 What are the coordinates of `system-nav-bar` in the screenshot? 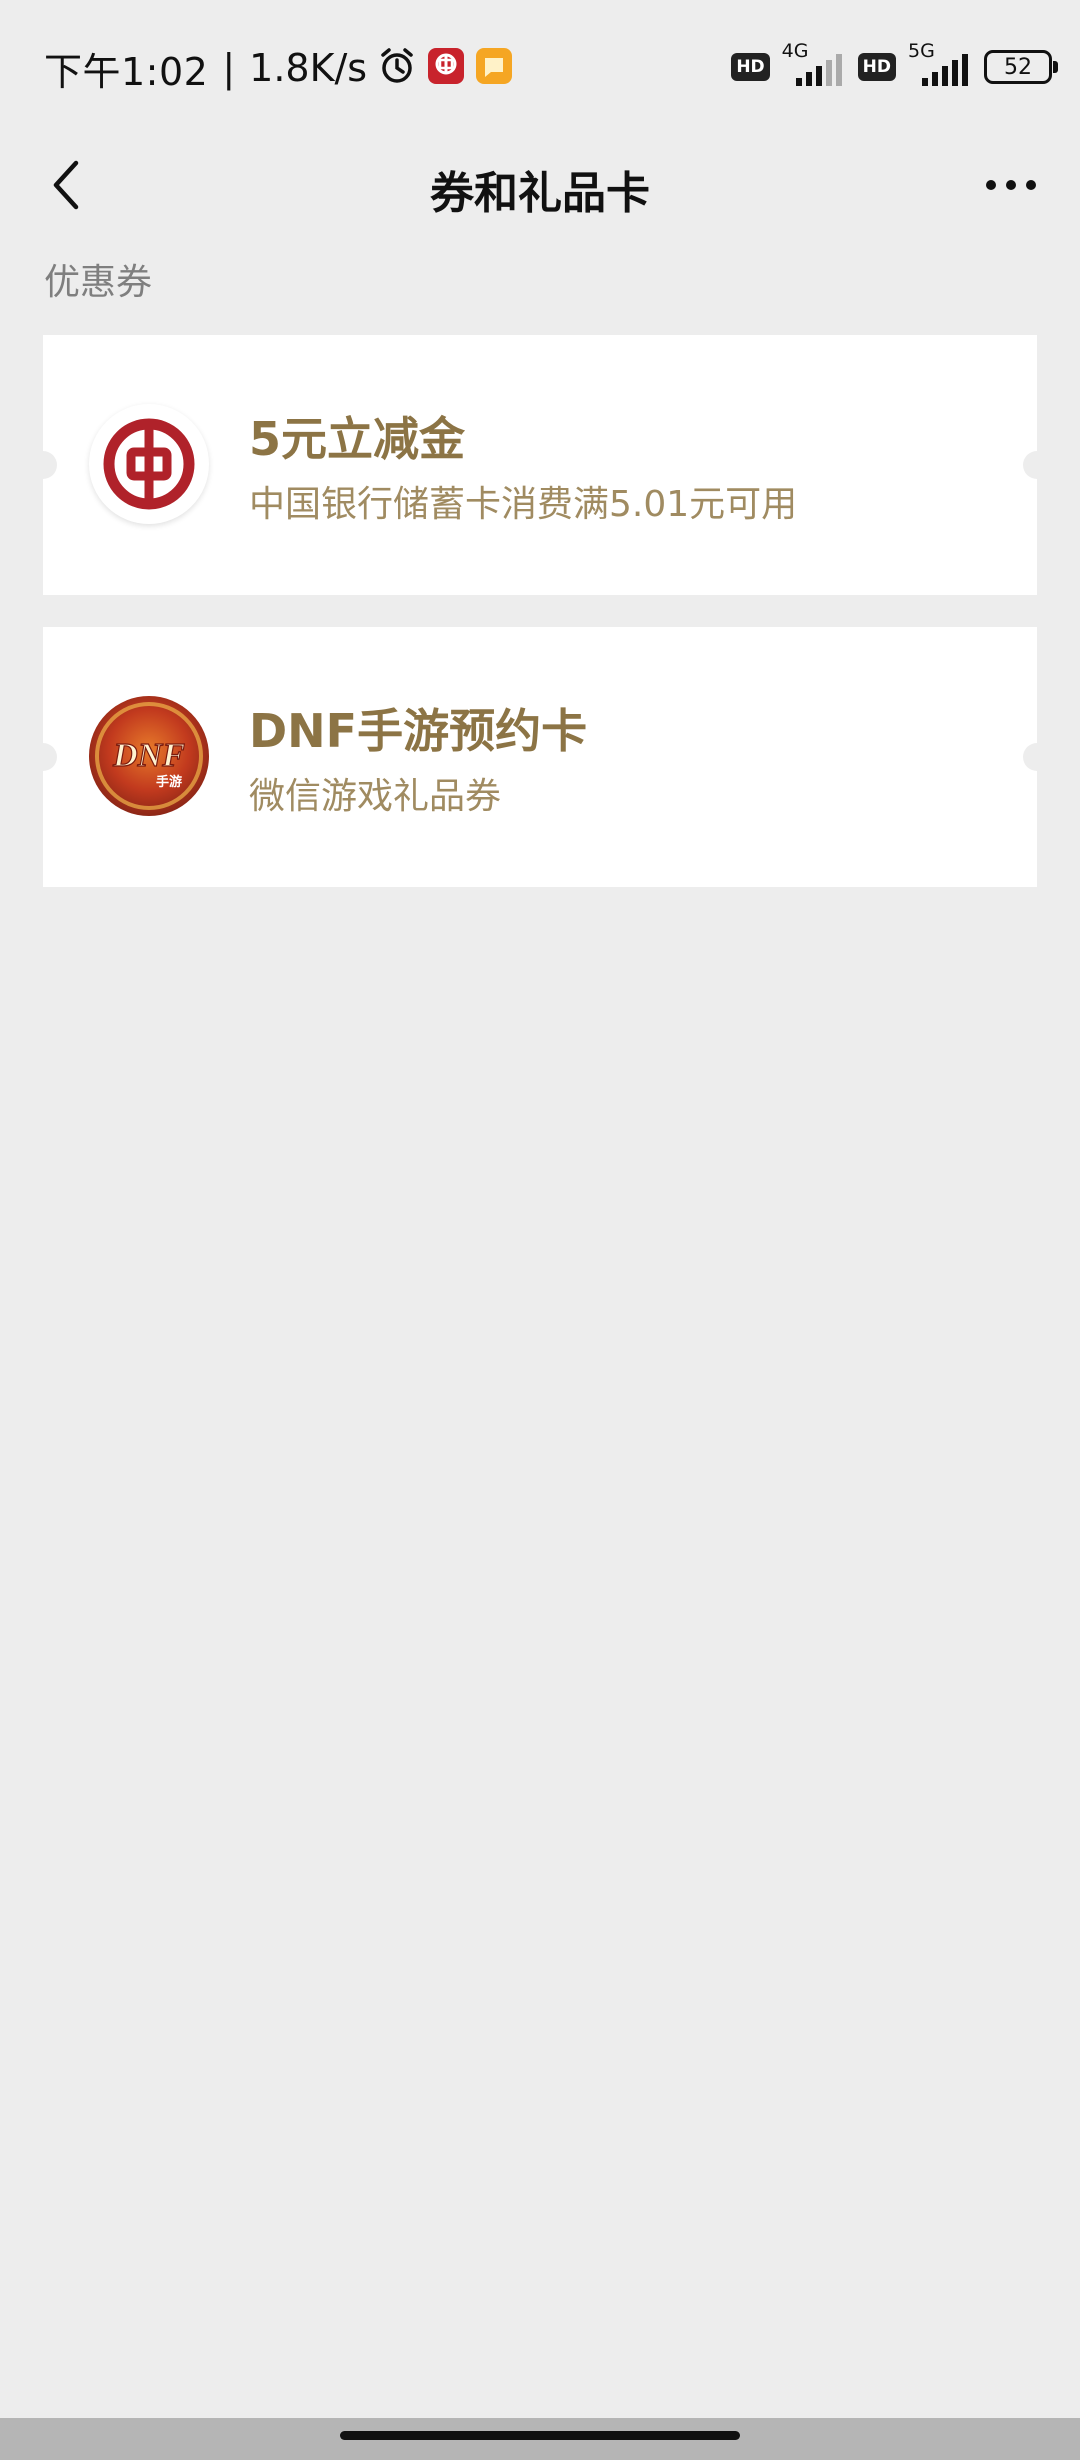 It's located at (540, 2439).